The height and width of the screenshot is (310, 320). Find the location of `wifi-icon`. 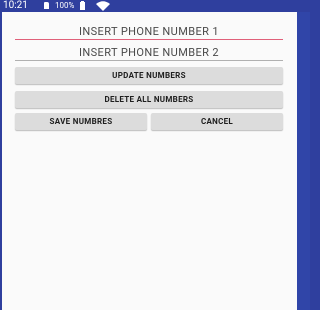

wifi-icon is located at coordinates (103, 6).